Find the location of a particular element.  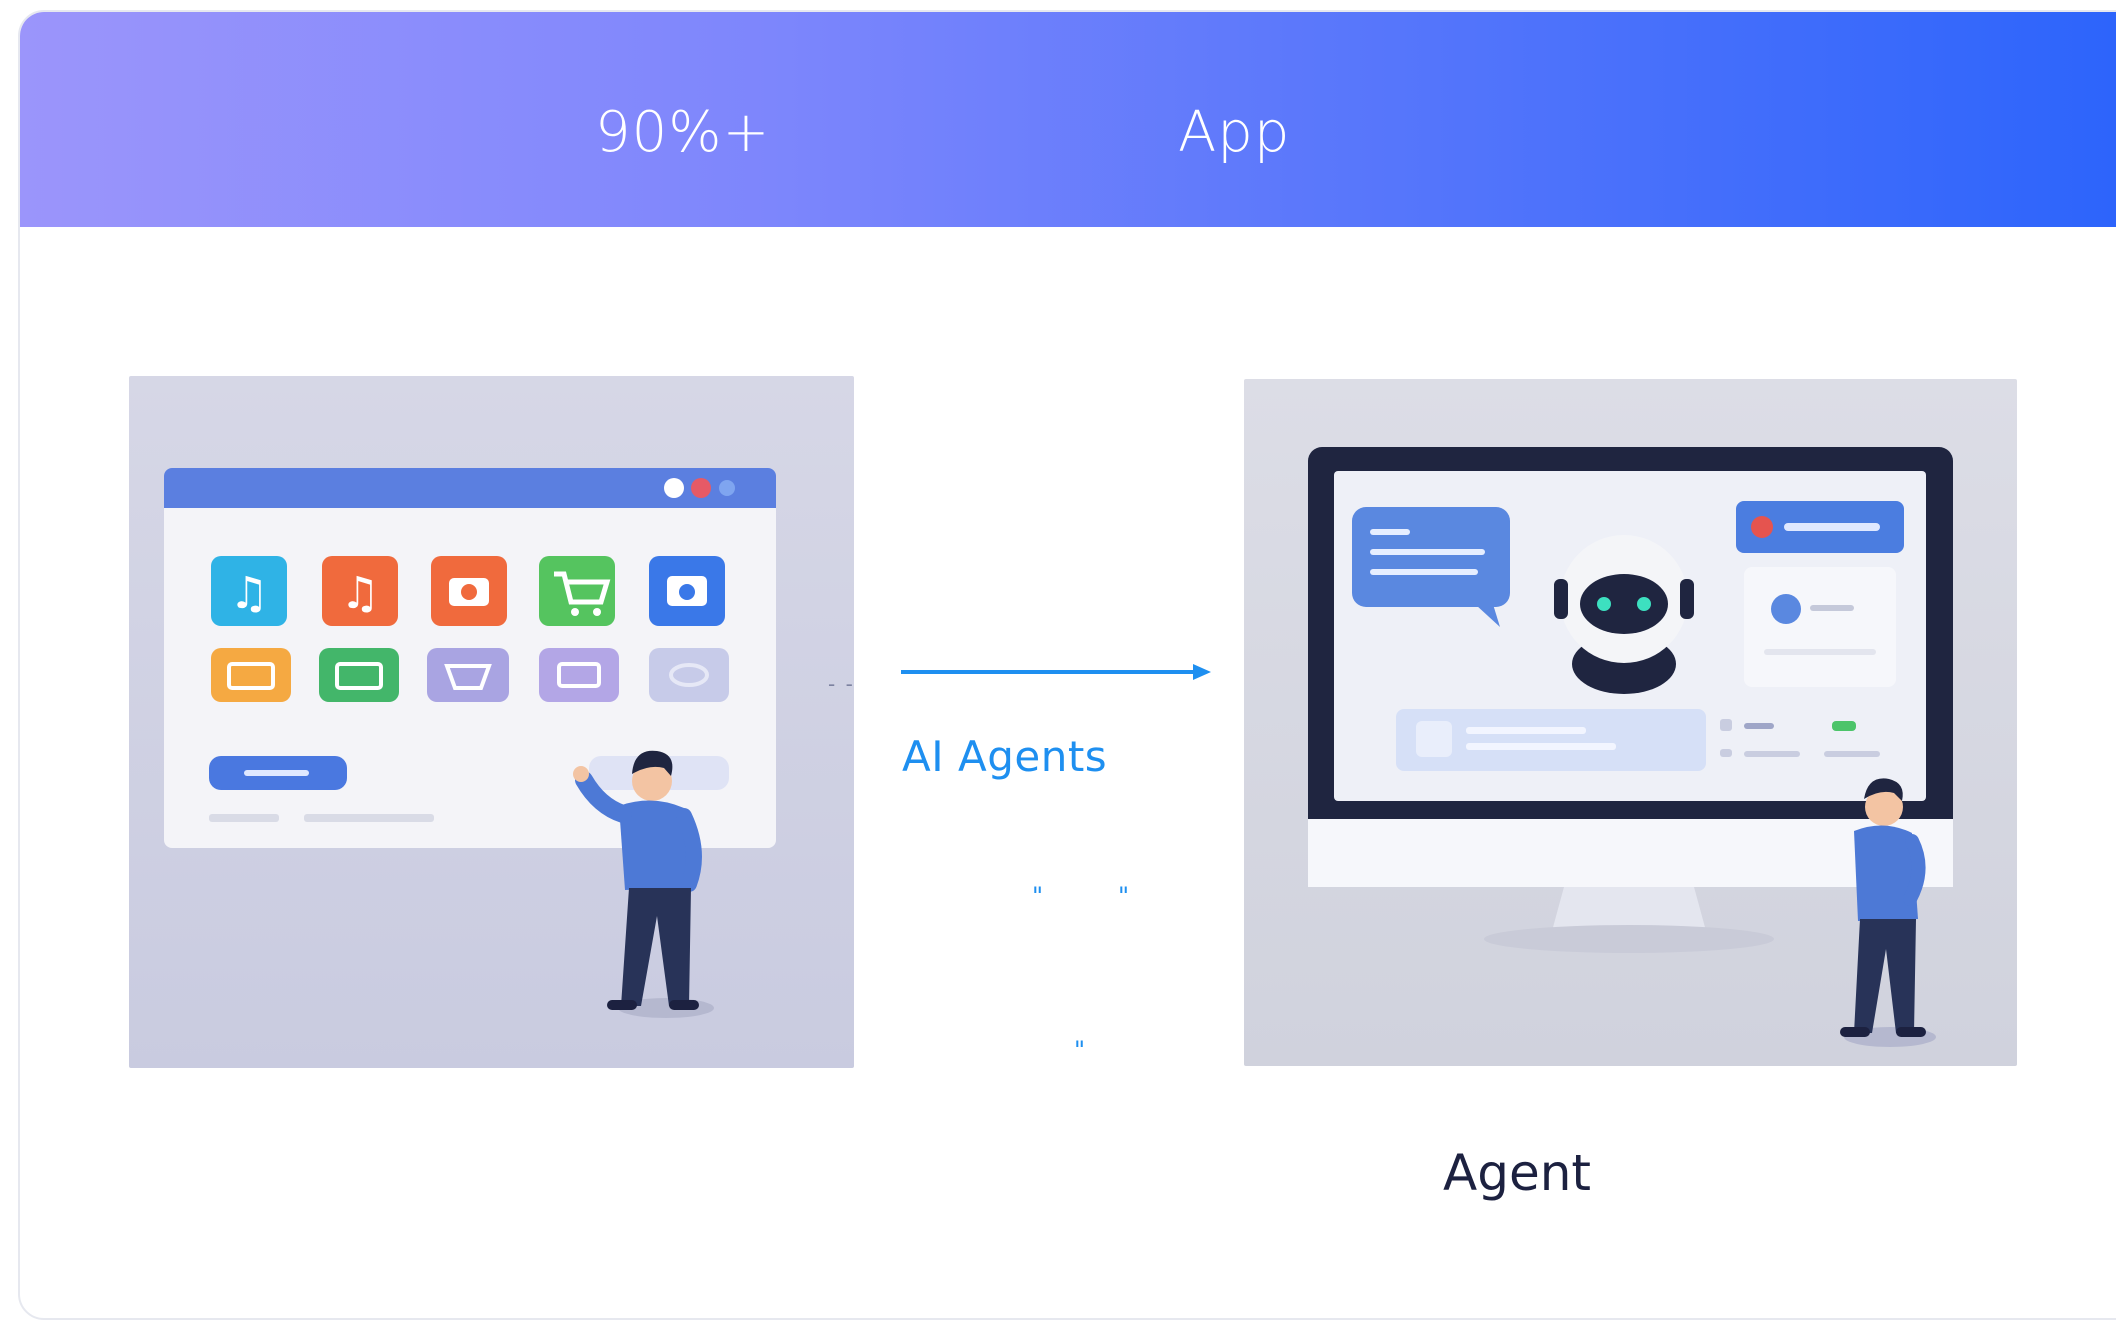

eye-icon is located at coordinates (689, 675).